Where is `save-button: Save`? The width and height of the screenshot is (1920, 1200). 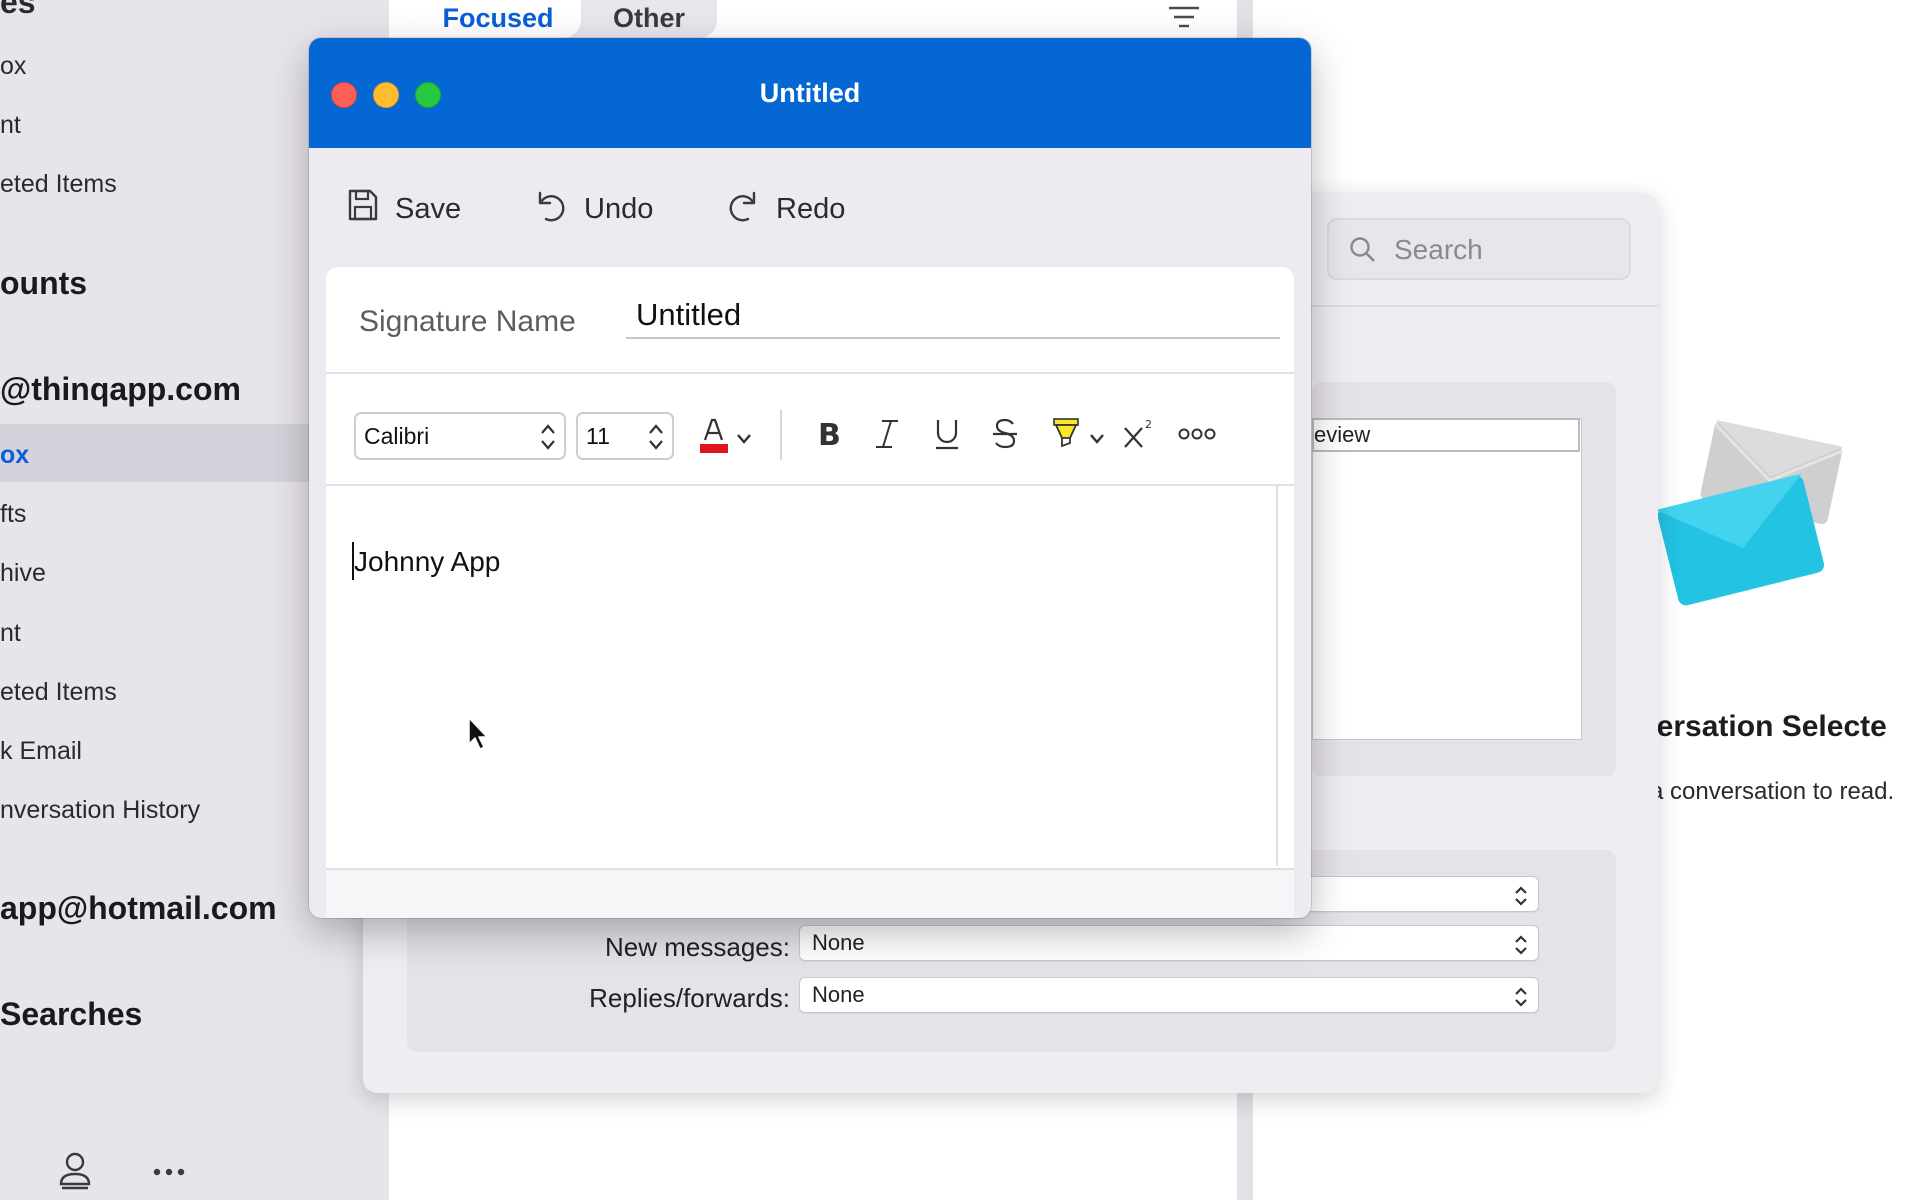 save-button: Save is located at coordinates (404, 209).